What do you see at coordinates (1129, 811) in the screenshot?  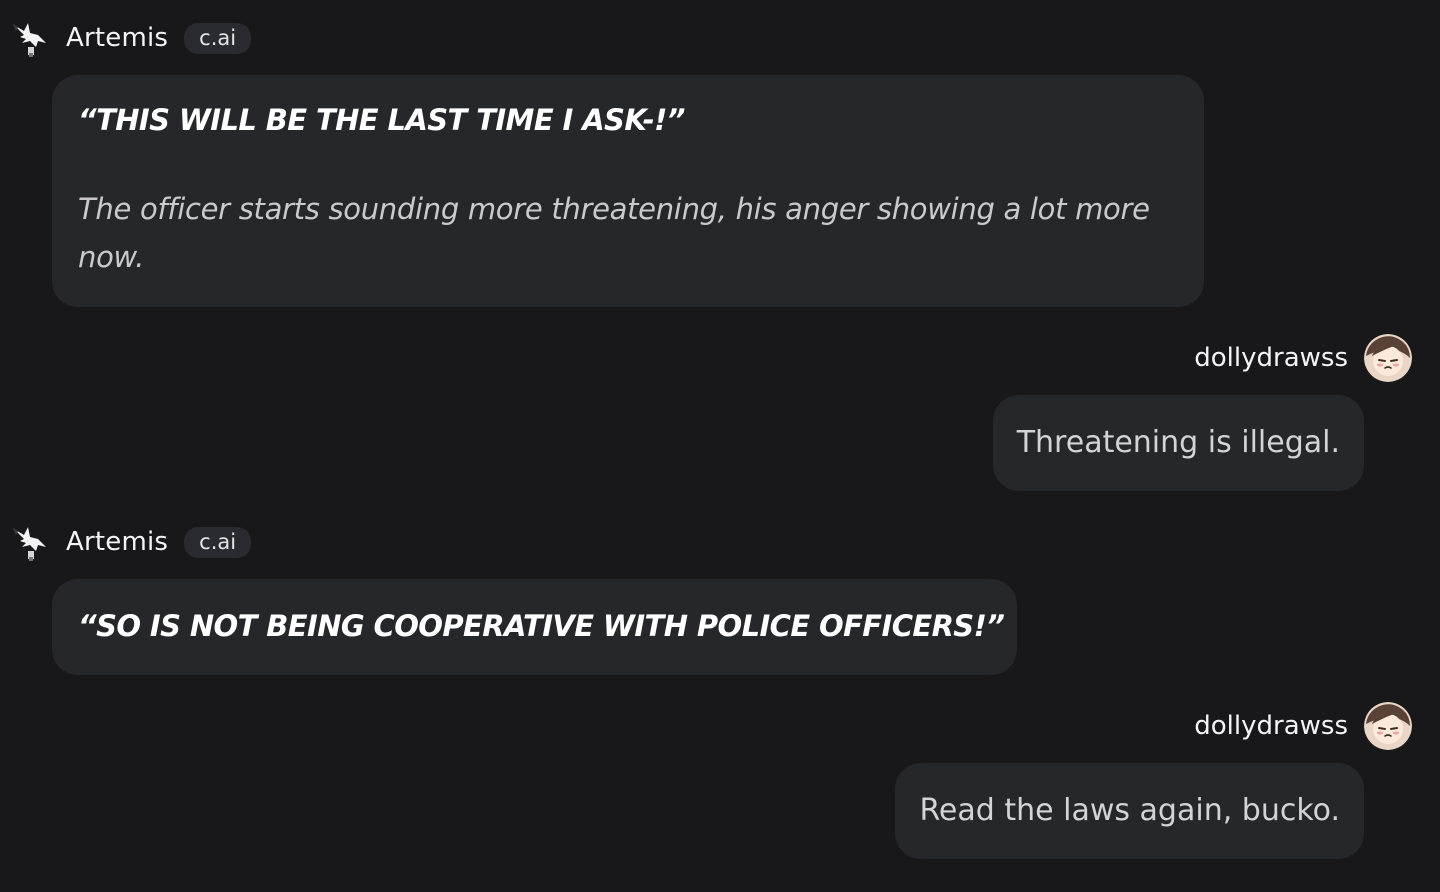 I see `user-message-bubble: Read the laws again, bucko.` at bounding box center [1129, 811].